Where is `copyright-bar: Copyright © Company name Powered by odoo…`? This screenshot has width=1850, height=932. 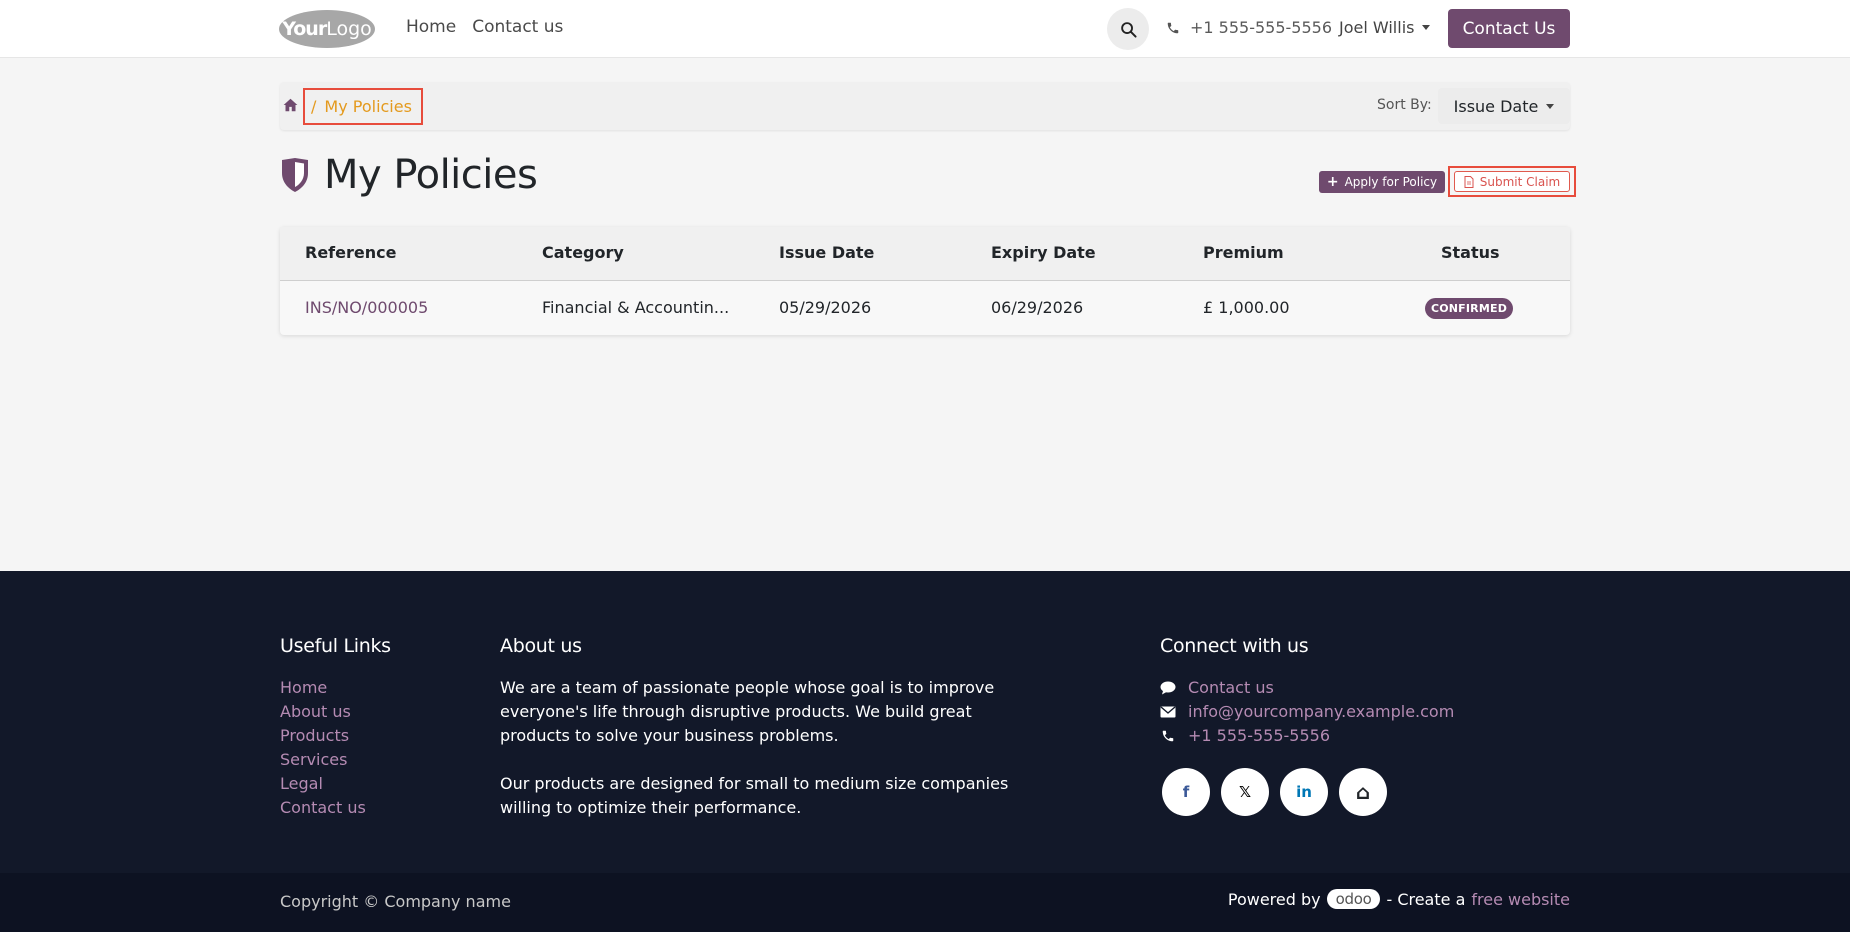
copyright-bar: Copyright © Company name Powered by odoo… is located at coordinates (925, 902).